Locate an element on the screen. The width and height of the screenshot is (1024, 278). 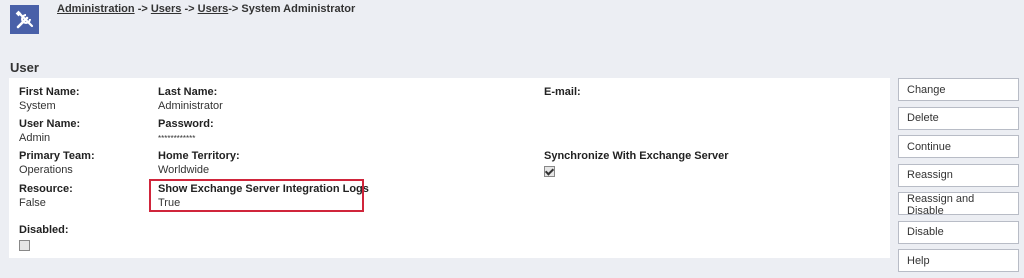
first-name-field: First Name: System is located at coordinates (49, 99).